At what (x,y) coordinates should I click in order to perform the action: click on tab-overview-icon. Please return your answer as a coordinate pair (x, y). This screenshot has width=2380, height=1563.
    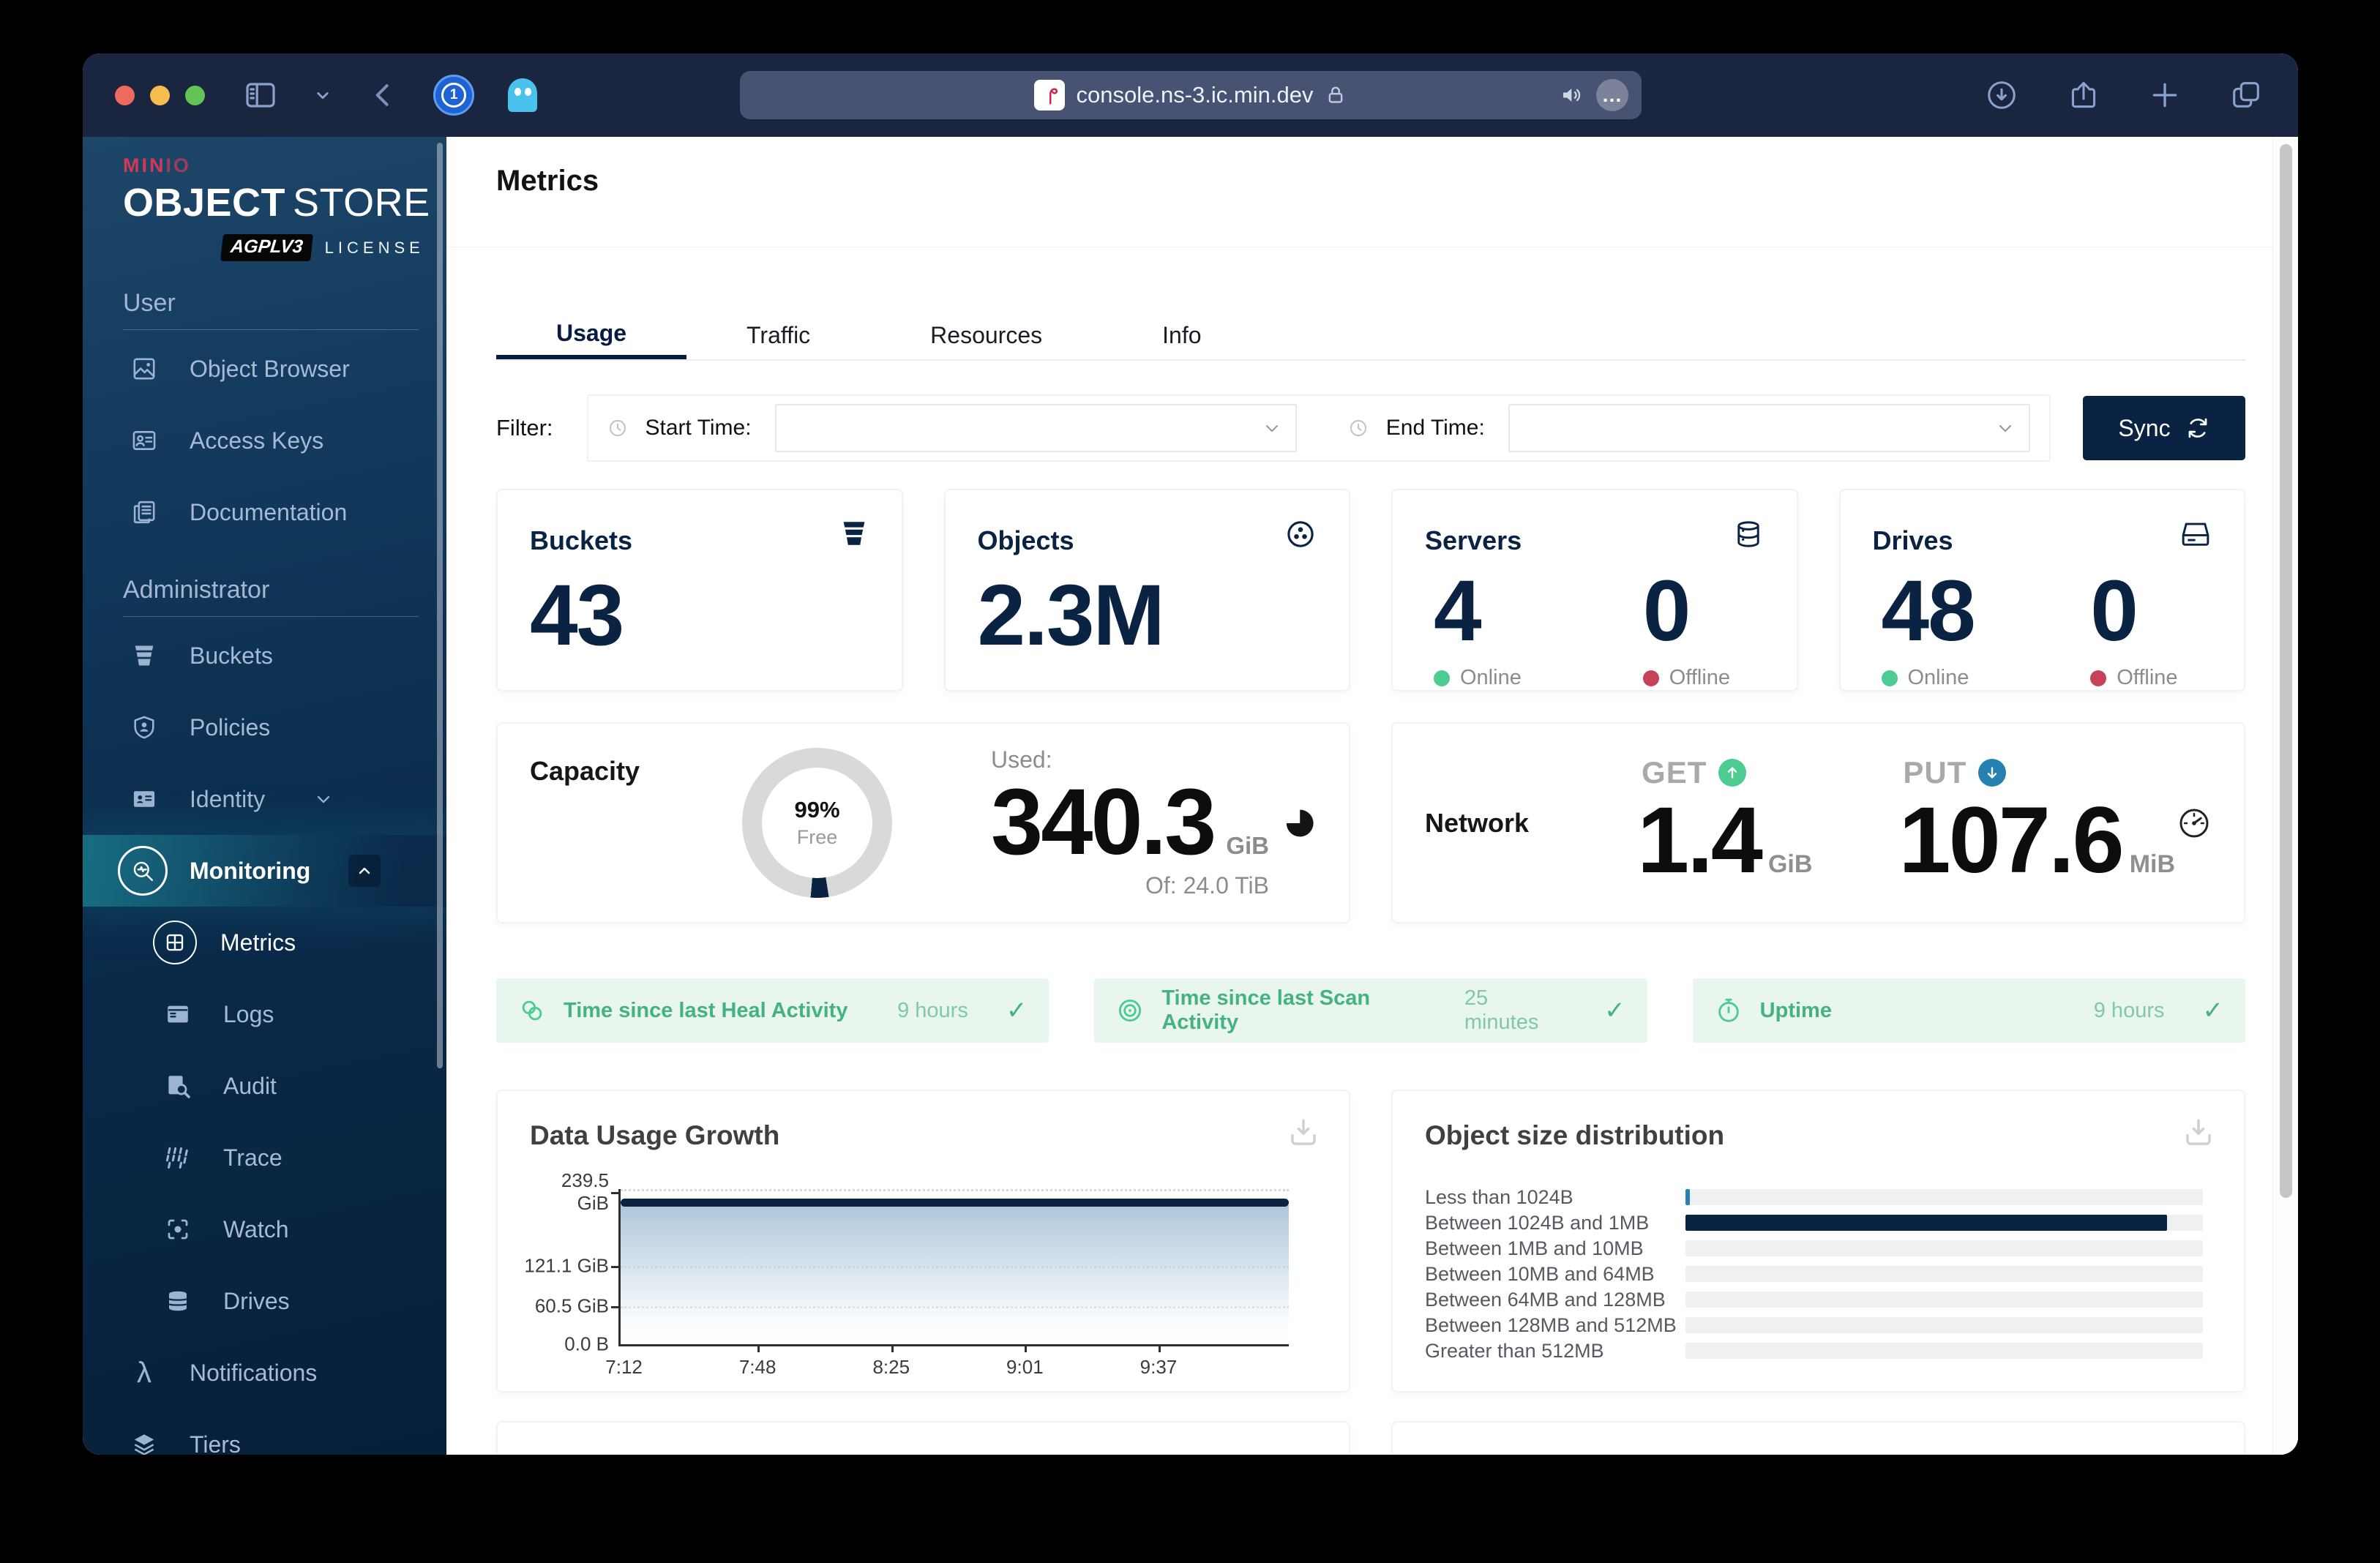
    Looking at the image, I should click on (2246, 95).